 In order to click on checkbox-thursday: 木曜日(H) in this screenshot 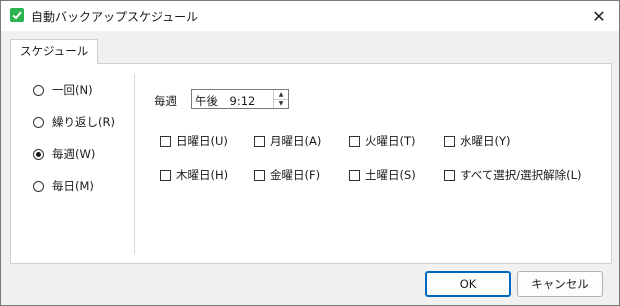, I will do `click(194, 175)`.